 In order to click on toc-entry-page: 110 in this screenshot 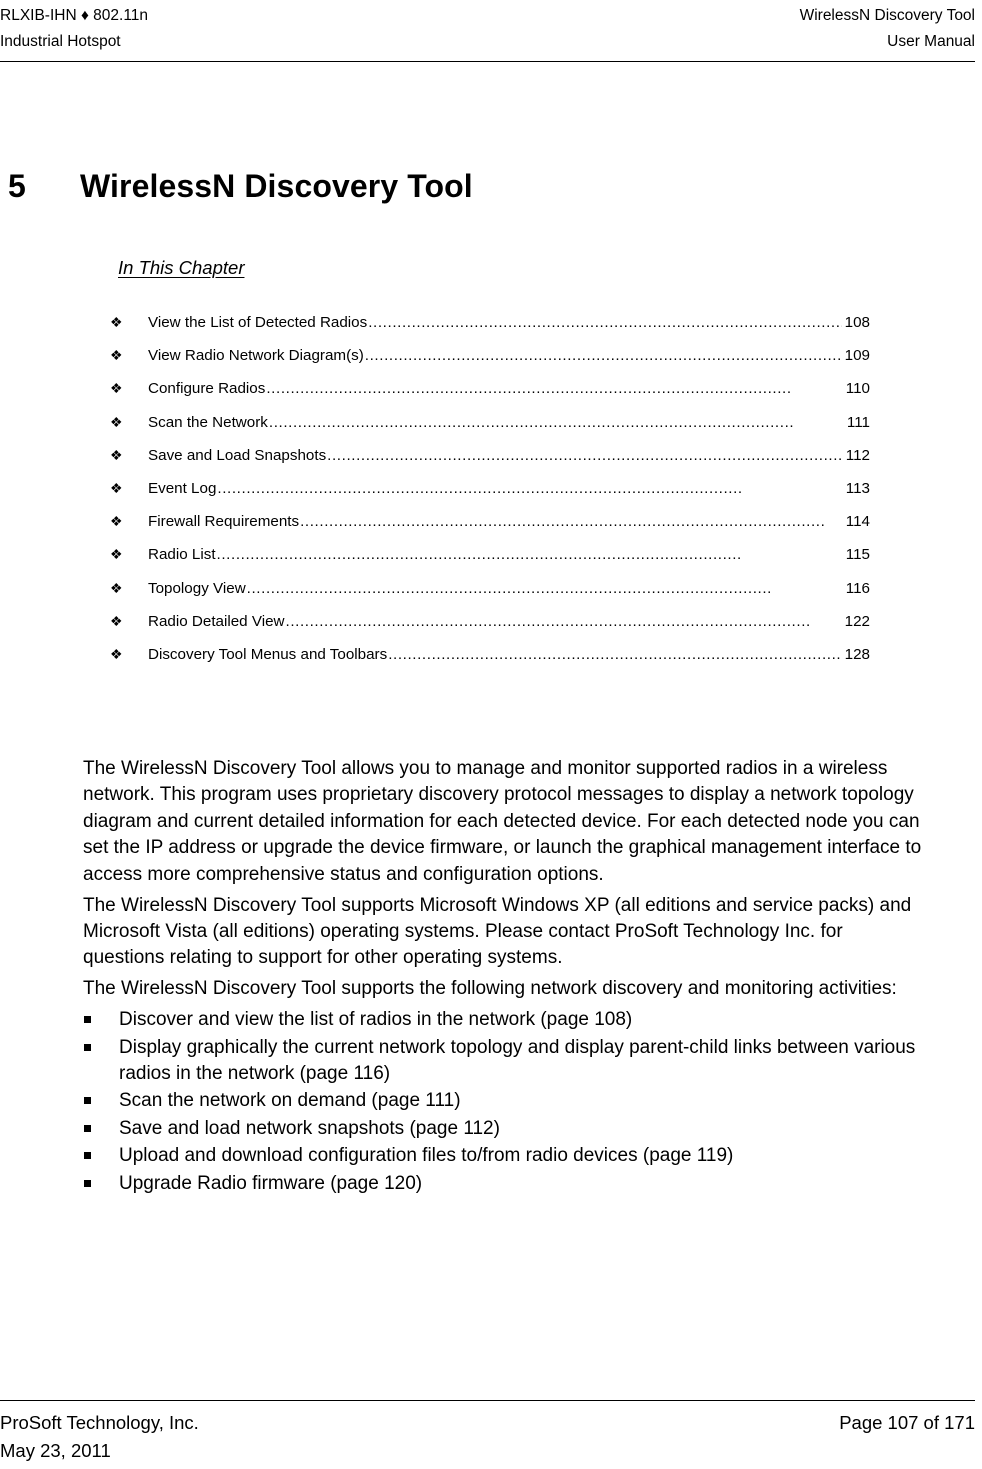, I will do `click(857, 389)`.